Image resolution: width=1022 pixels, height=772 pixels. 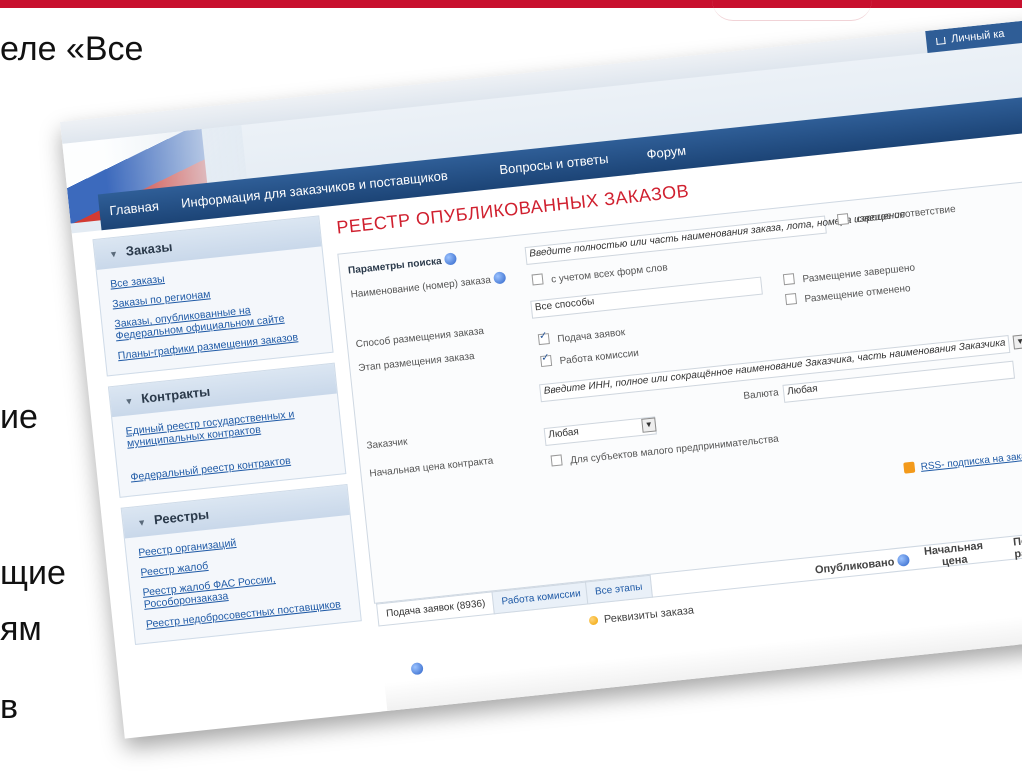 What do you see at coordinates (978, 36) in the screenshot?
I see `login-label: Личный ка` at bounding box center [978, 36].